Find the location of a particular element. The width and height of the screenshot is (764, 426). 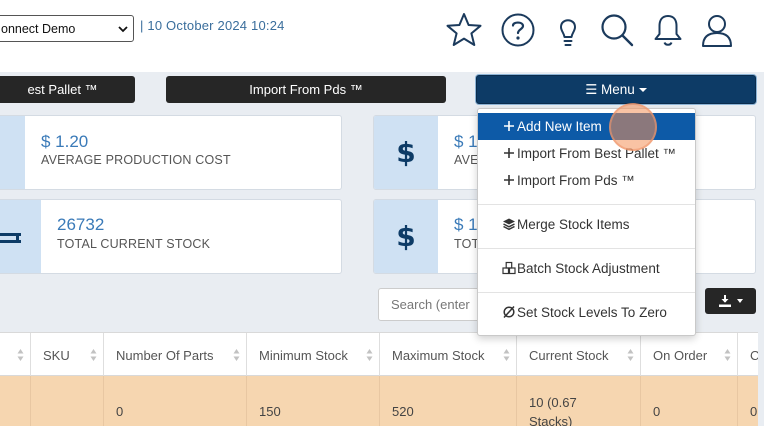

menu-item-merge-stock-items: Merge Stock Items is located at coordinates (586, 224).